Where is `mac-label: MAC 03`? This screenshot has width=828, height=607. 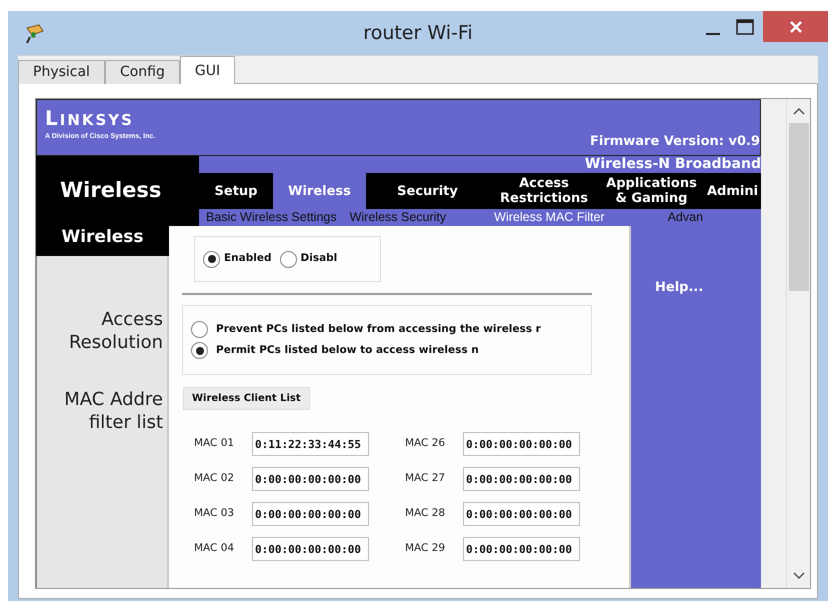 mac-label: MAC 03 is located at coordinates (215, 514).